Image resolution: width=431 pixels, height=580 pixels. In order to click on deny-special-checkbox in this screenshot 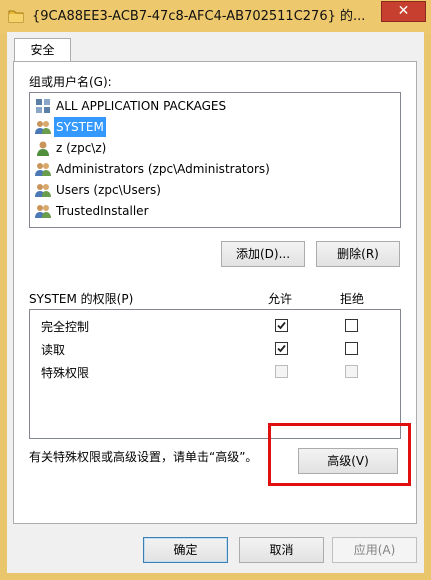, I will do `click(351, 371)`.